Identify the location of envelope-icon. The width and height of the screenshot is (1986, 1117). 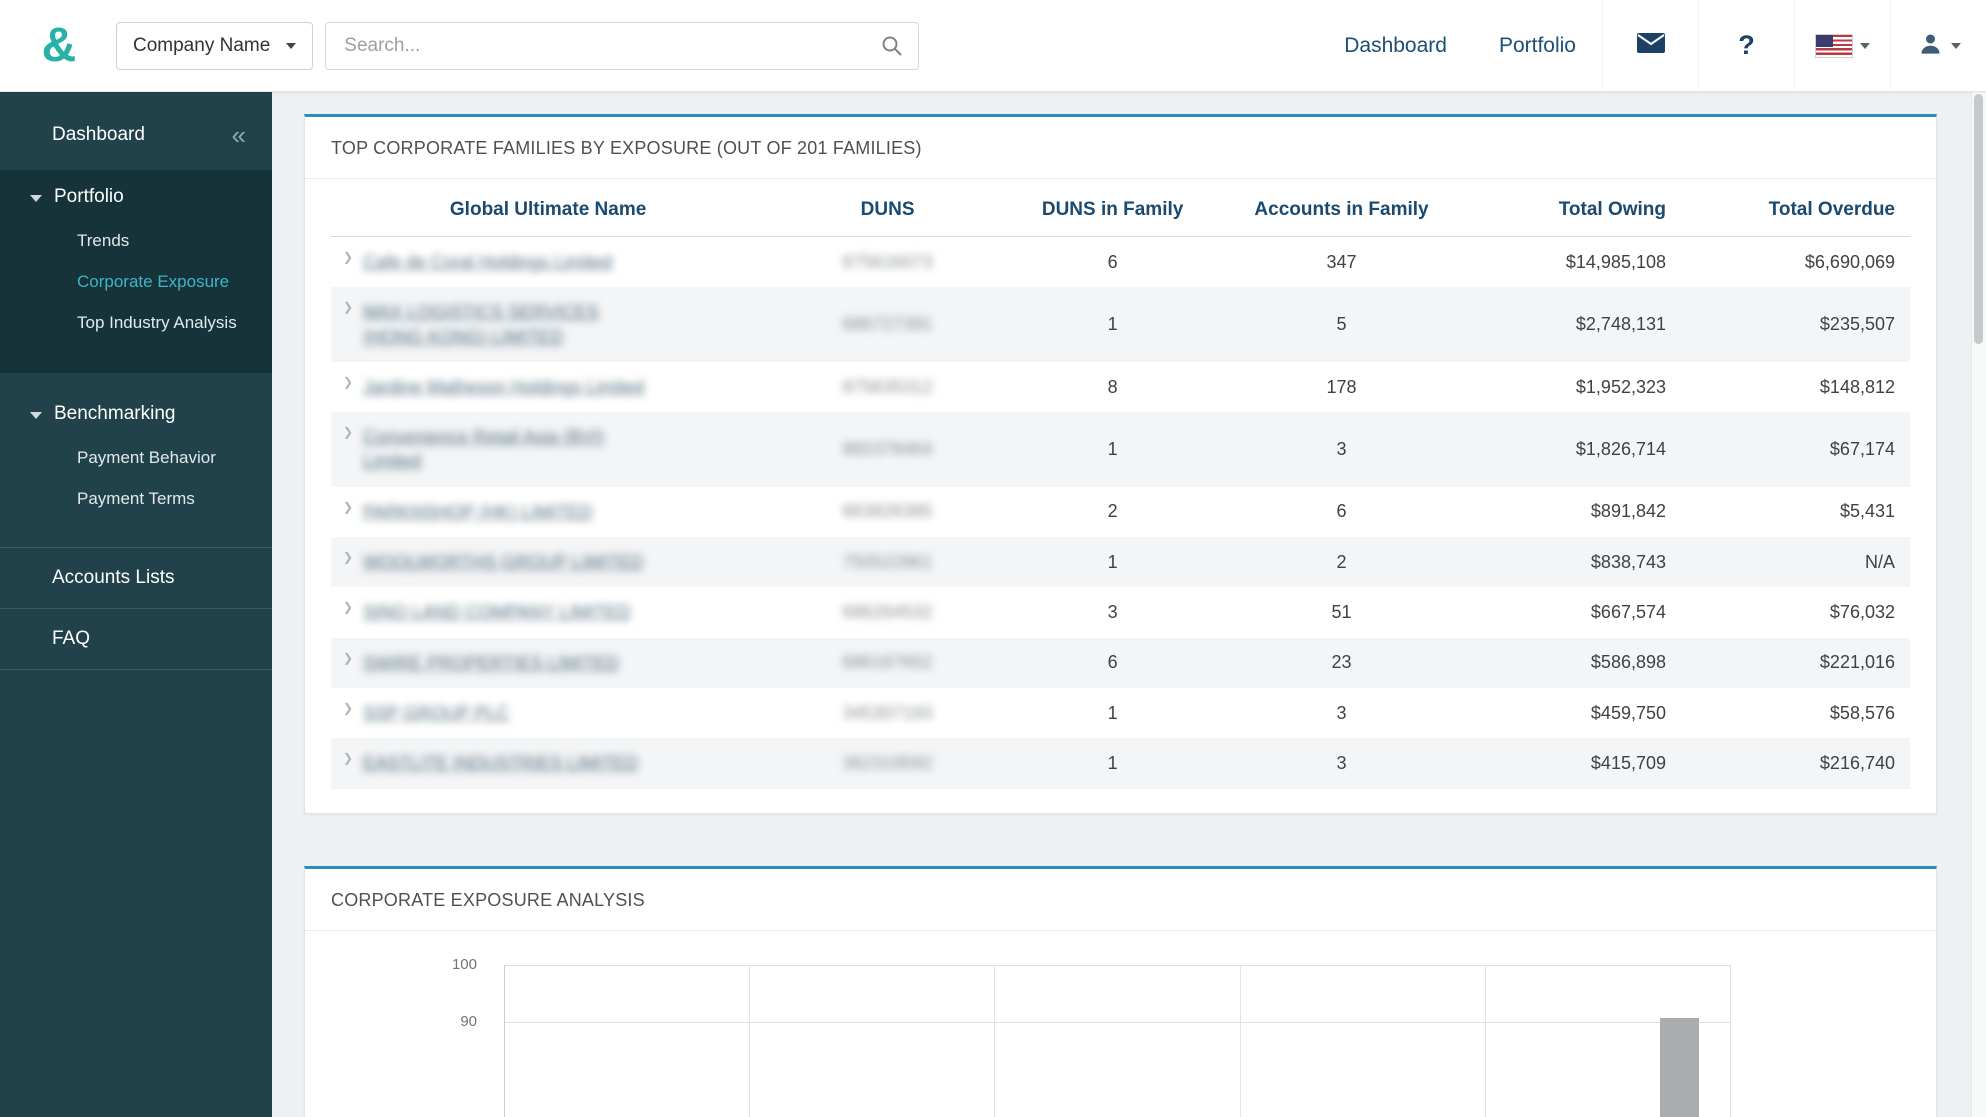
(1651, 45).